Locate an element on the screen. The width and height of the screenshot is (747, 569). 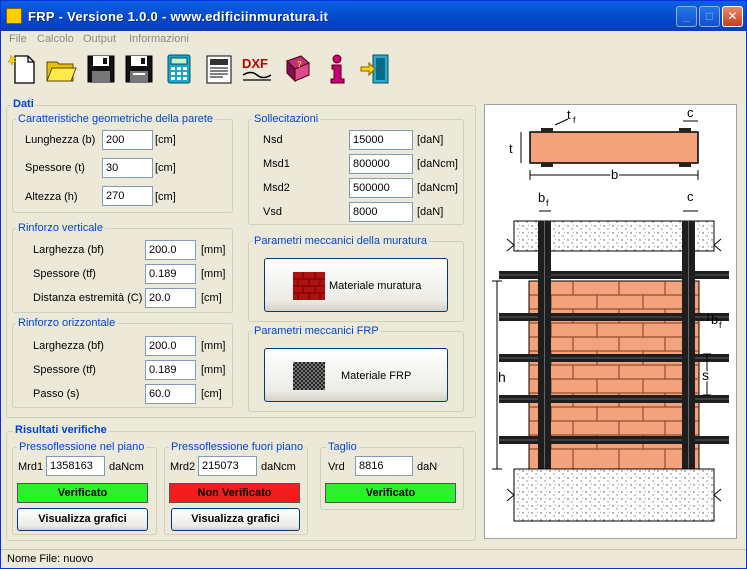
save-icon is located at coordinates (101, 69).